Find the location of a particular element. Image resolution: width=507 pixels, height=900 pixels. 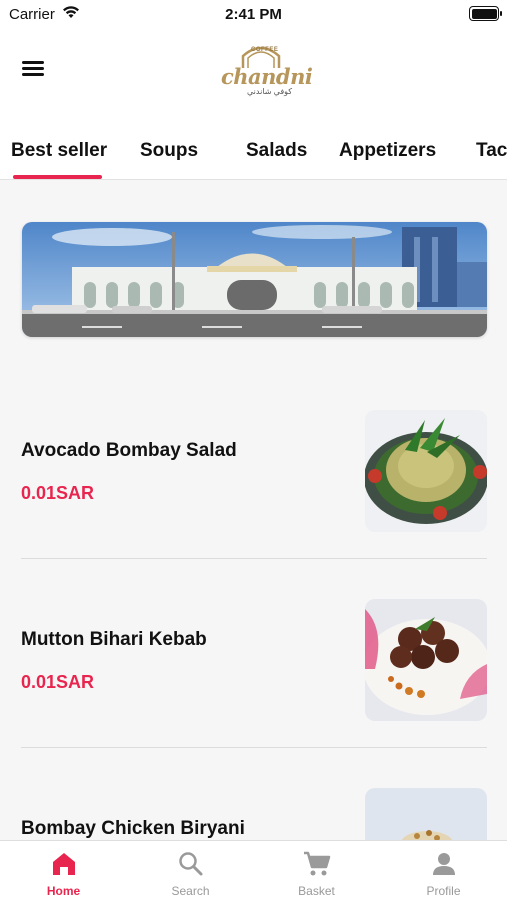

logo-tagline: COFFEE is located at coordinates (265, 50).